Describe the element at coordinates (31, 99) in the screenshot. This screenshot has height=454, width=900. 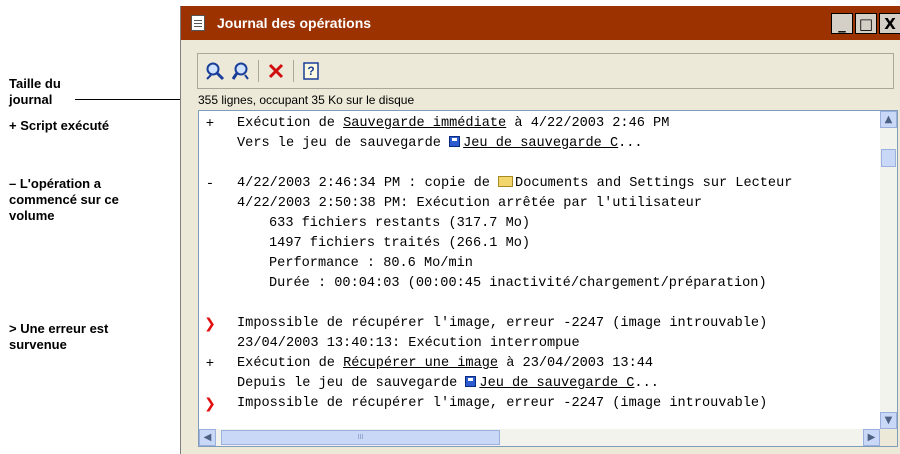
I see `callout-text: journal` at that location.